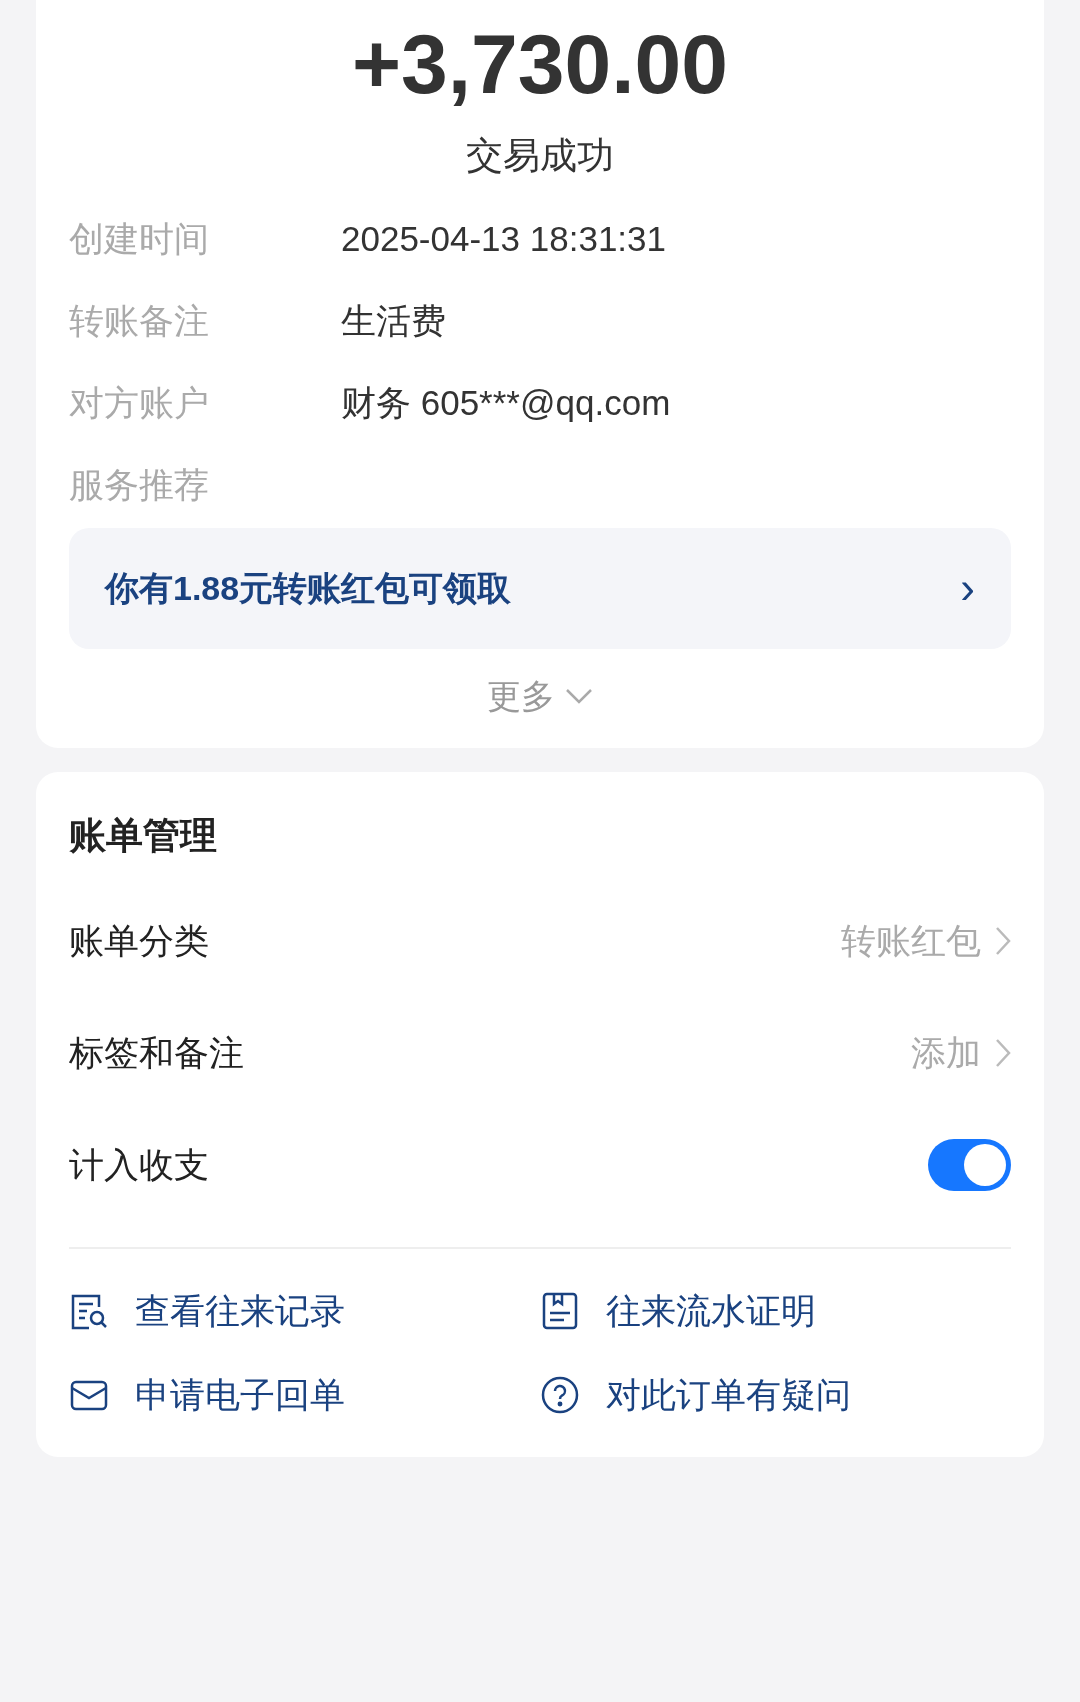 The width and height of the screenshot is (1080, 1702). I want to click on settings-row: 标签和备注 添加, so click(540, 1053).